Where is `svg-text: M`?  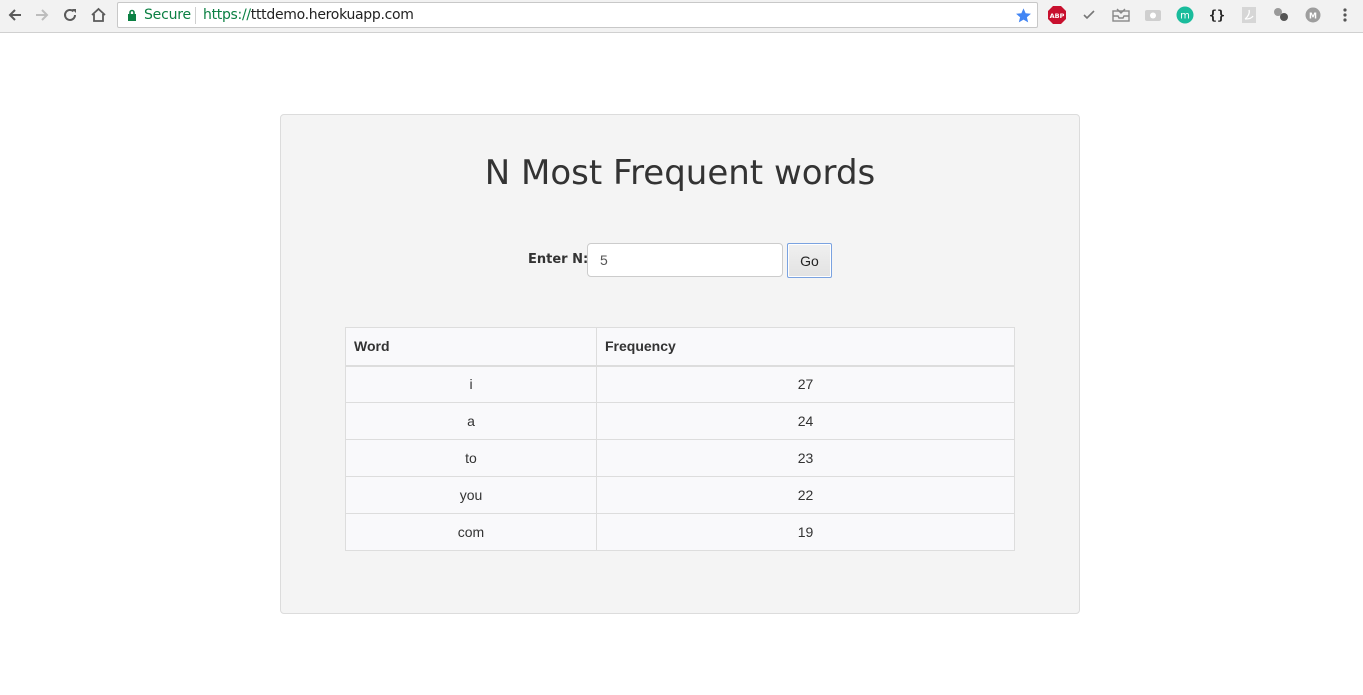
svg-text: M is located at coordinates (1313, 16).